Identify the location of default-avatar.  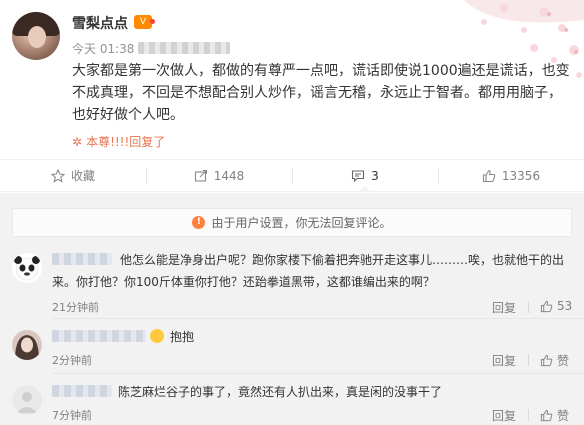
(27, 400).